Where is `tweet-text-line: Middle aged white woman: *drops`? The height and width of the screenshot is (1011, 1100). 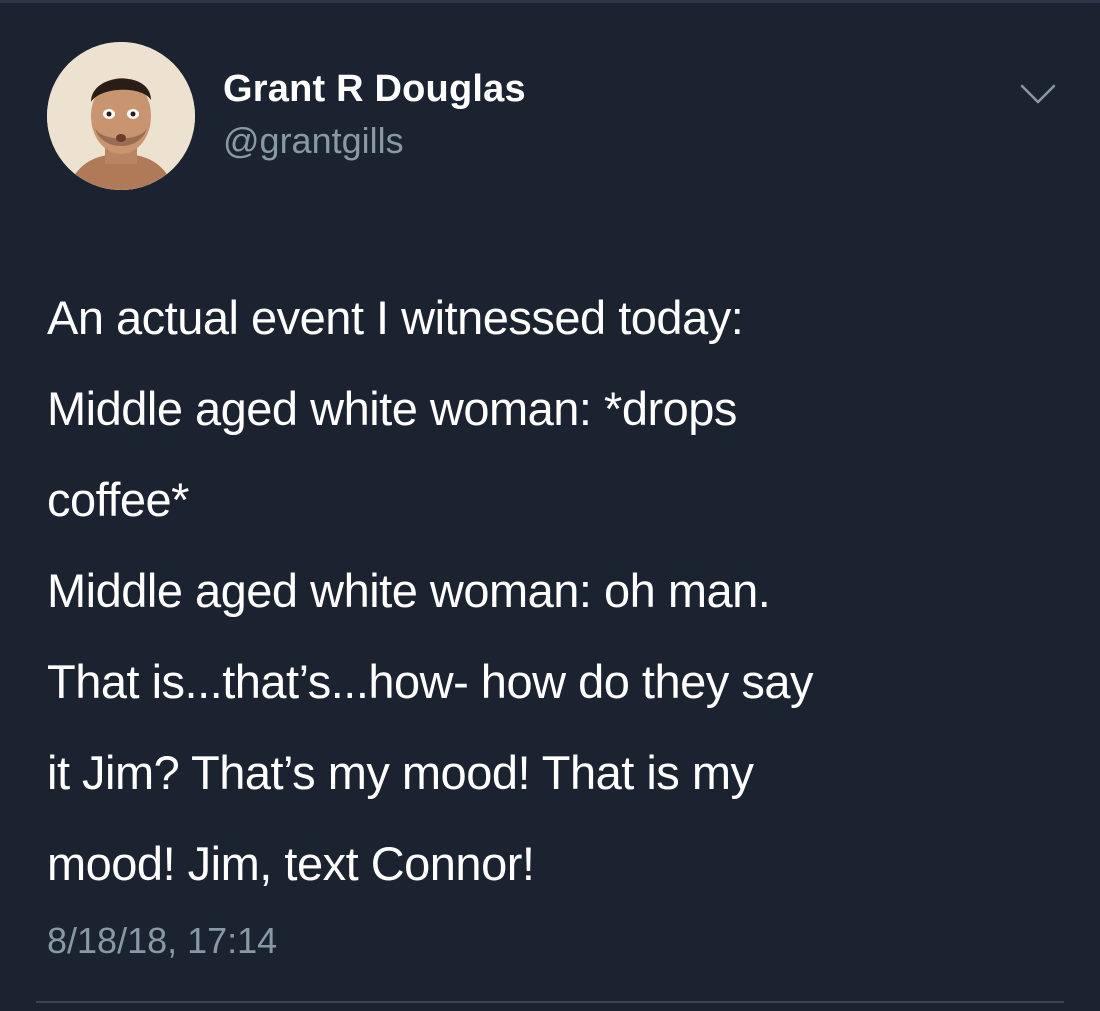
tweet-text-line: Middle aged white woman: *drops is located at coordinates (392, 408).